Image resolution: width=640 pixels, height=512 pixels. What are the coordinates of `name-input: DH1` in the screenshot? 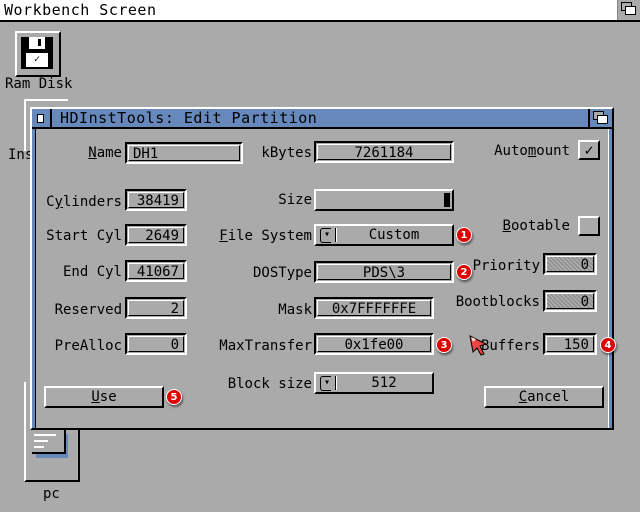 It's located at (184, 153).